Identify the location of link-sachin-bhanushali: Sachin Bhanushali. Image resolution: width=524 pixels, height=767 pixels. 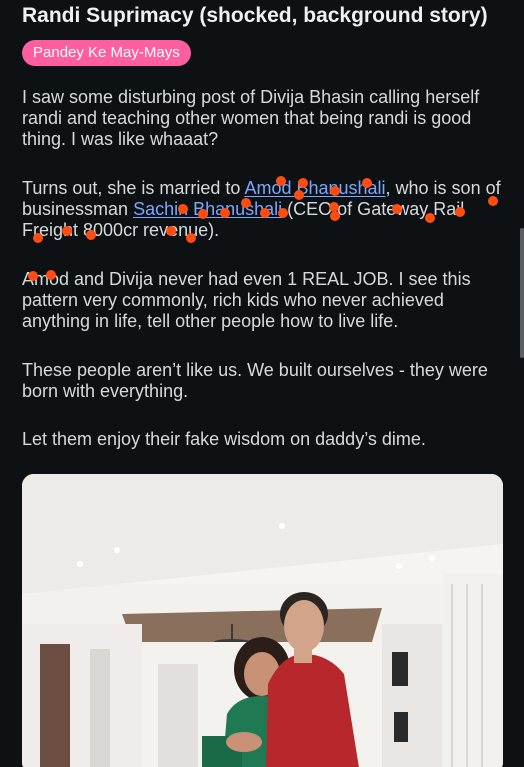
(207, 209).